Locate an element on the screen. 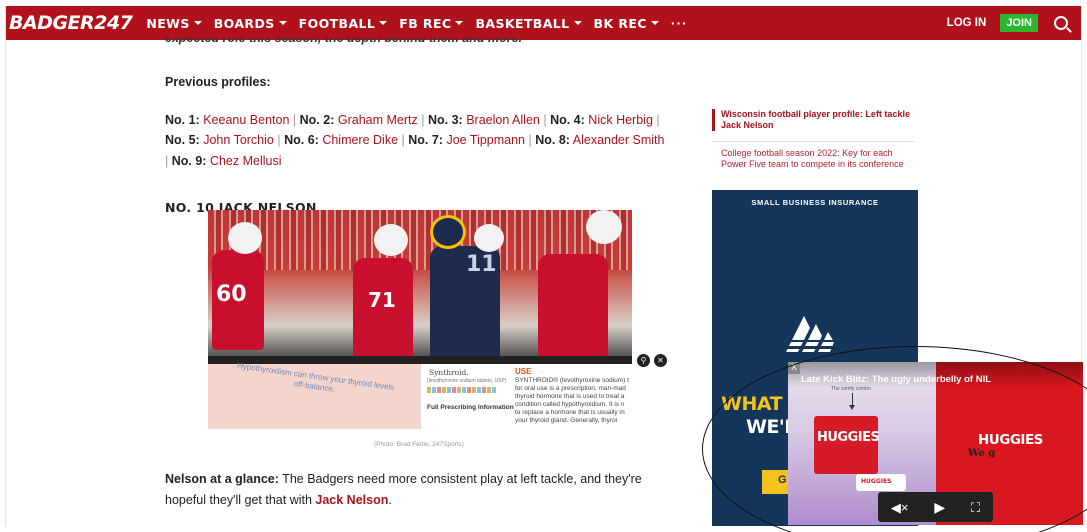  search-icon is located at coordinates (1061, 23).